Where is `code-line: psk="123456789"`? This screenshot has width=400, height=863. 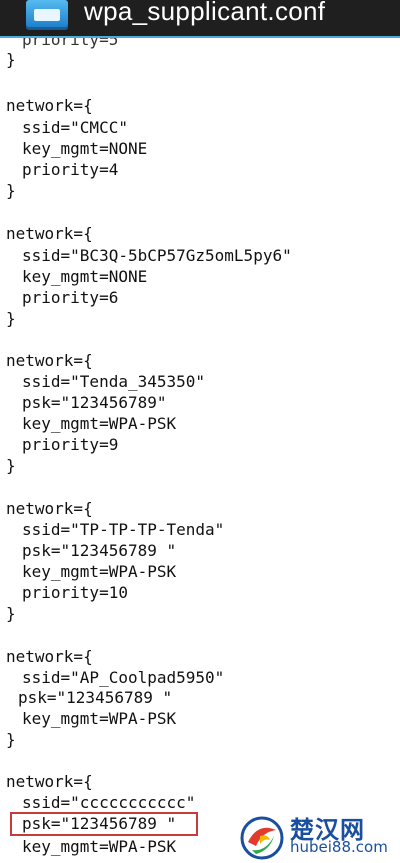
code-line: psk="123456789" is located at coordinates (94, 402).